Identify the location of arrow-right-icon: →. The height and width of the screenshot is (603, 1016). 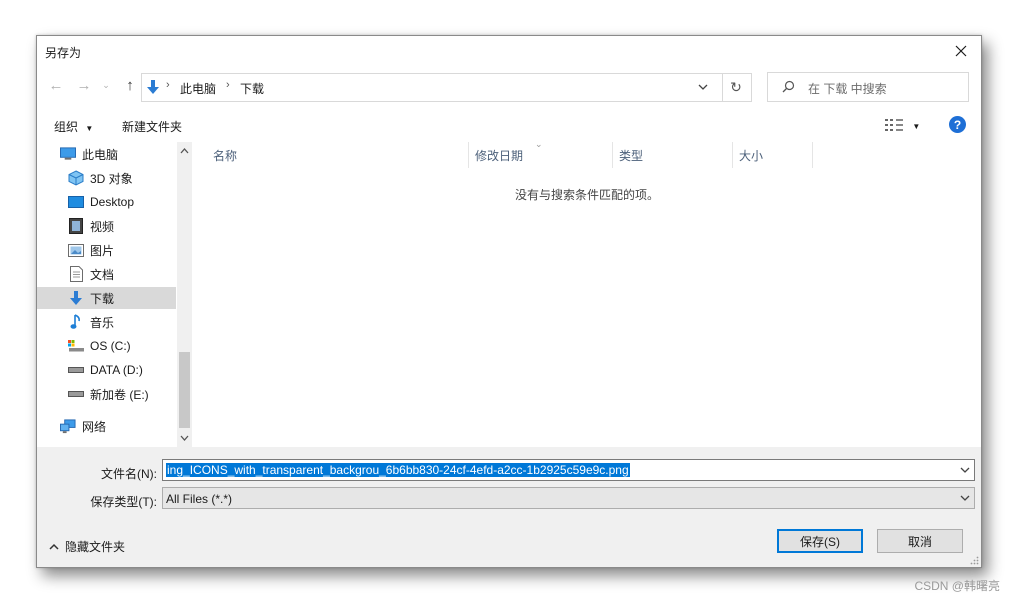
(84, 85).